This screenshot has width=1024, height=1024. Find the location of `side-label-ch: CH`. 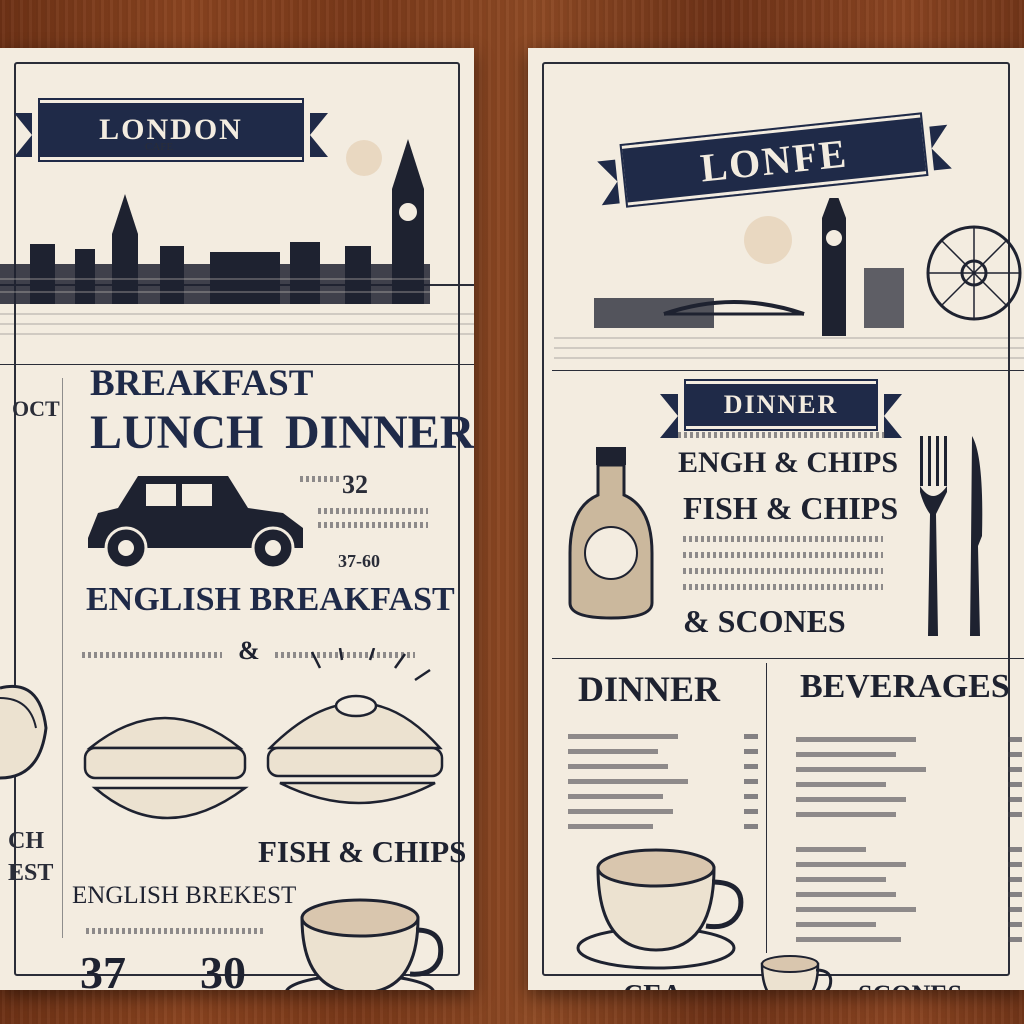

side-label-ch: CH is located at coordinates (26, 841).